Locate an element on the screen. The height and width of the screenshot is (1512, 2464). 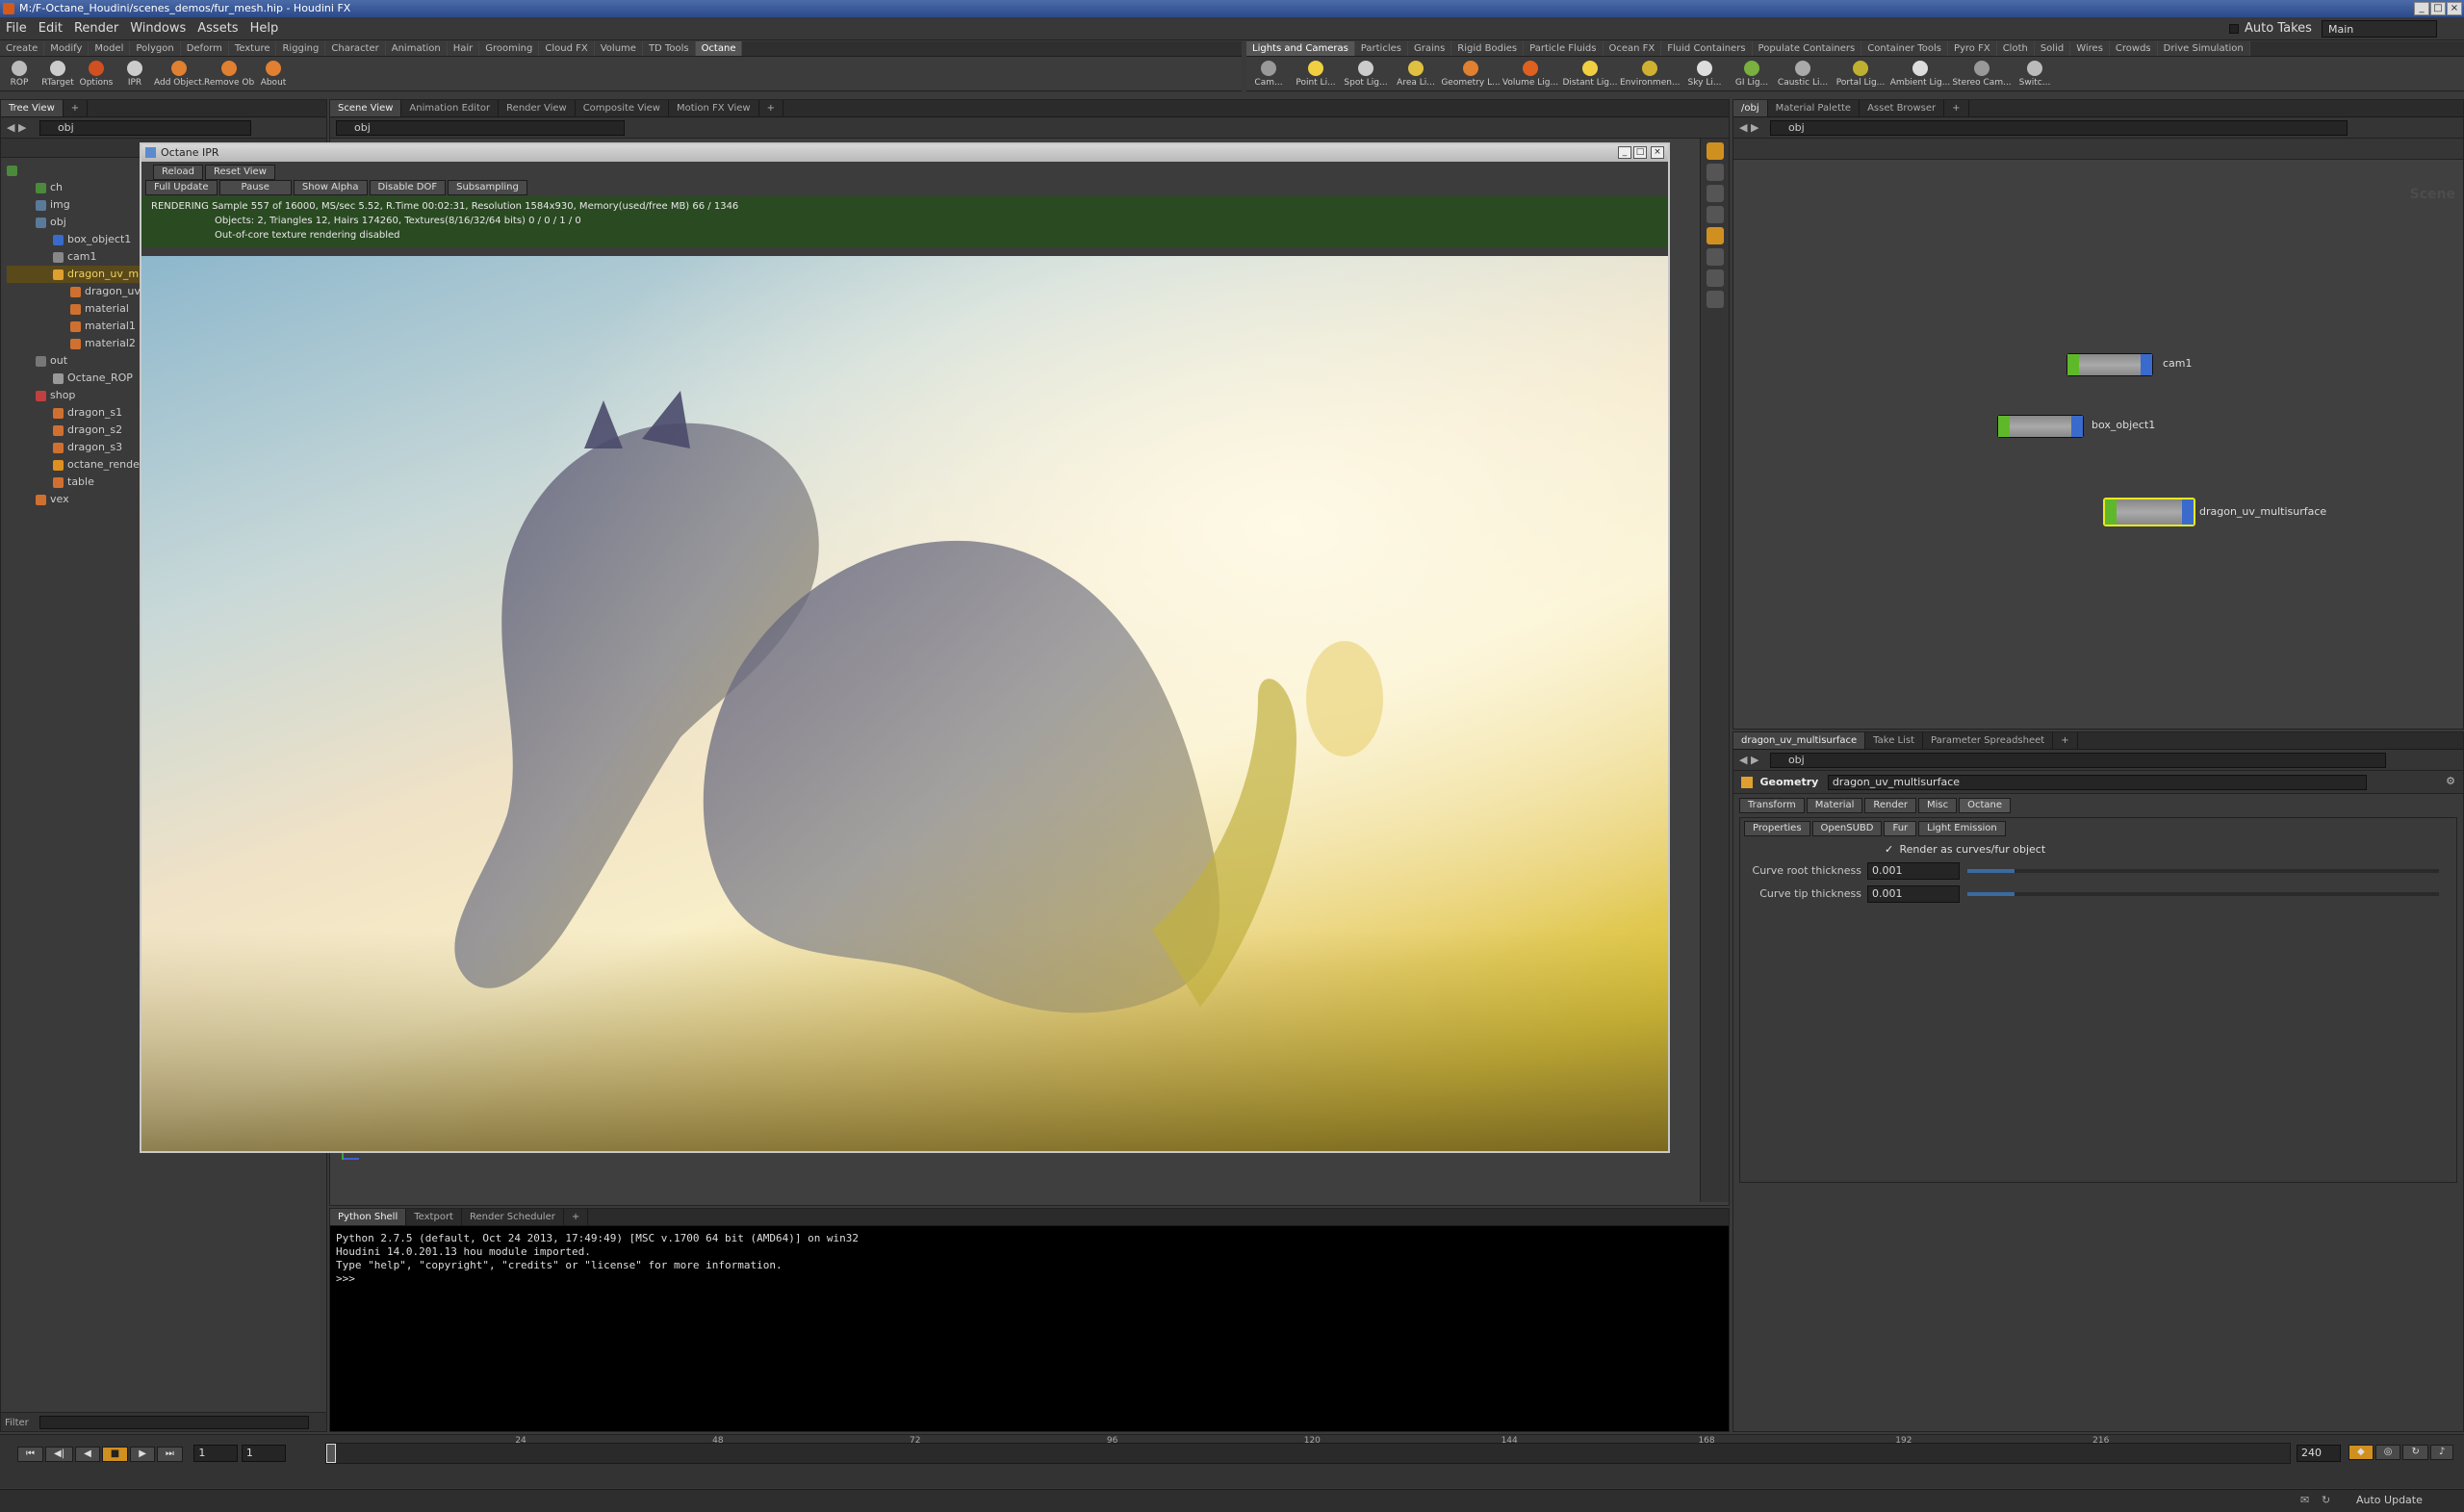
shelf-tab: Character is located at coordinates (355, 48).